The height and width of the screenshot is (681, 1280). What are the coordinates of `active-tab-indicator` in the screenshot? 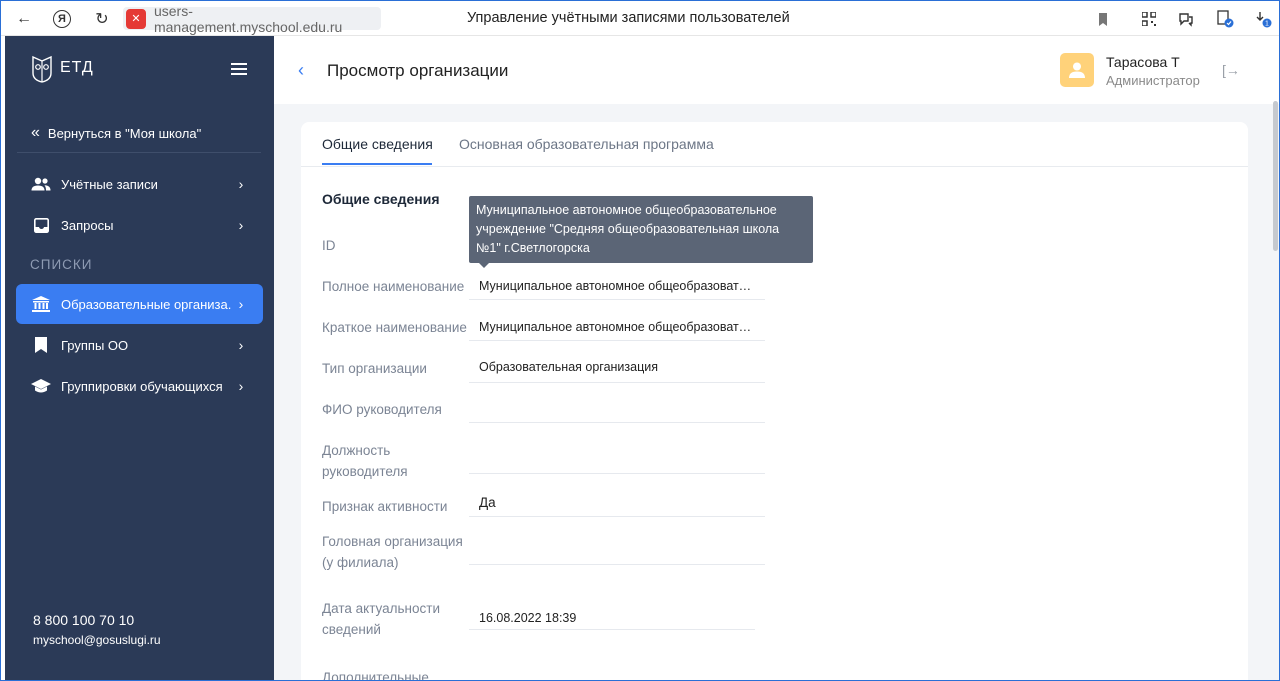 It's located at (377, 164).